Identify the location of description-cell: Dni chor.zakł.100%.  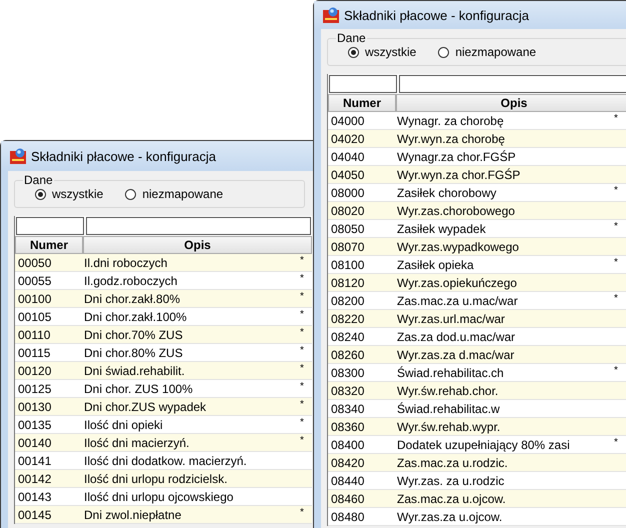
(135, 317).